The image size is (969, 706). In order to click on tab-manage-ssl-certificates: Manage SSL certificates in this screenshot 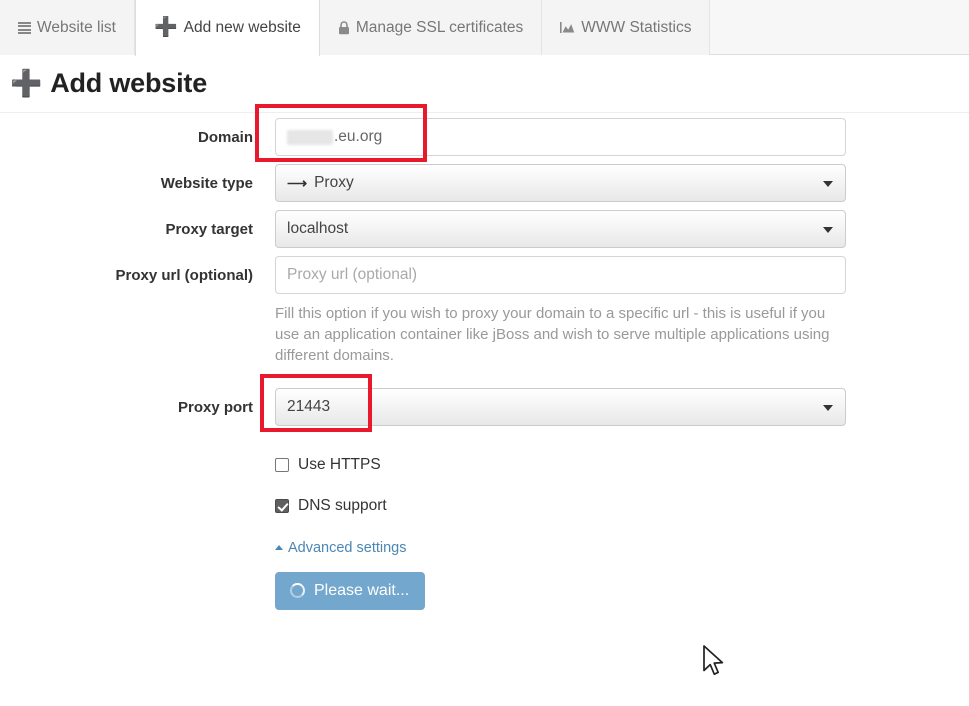, I will do `click(431, 27)`.